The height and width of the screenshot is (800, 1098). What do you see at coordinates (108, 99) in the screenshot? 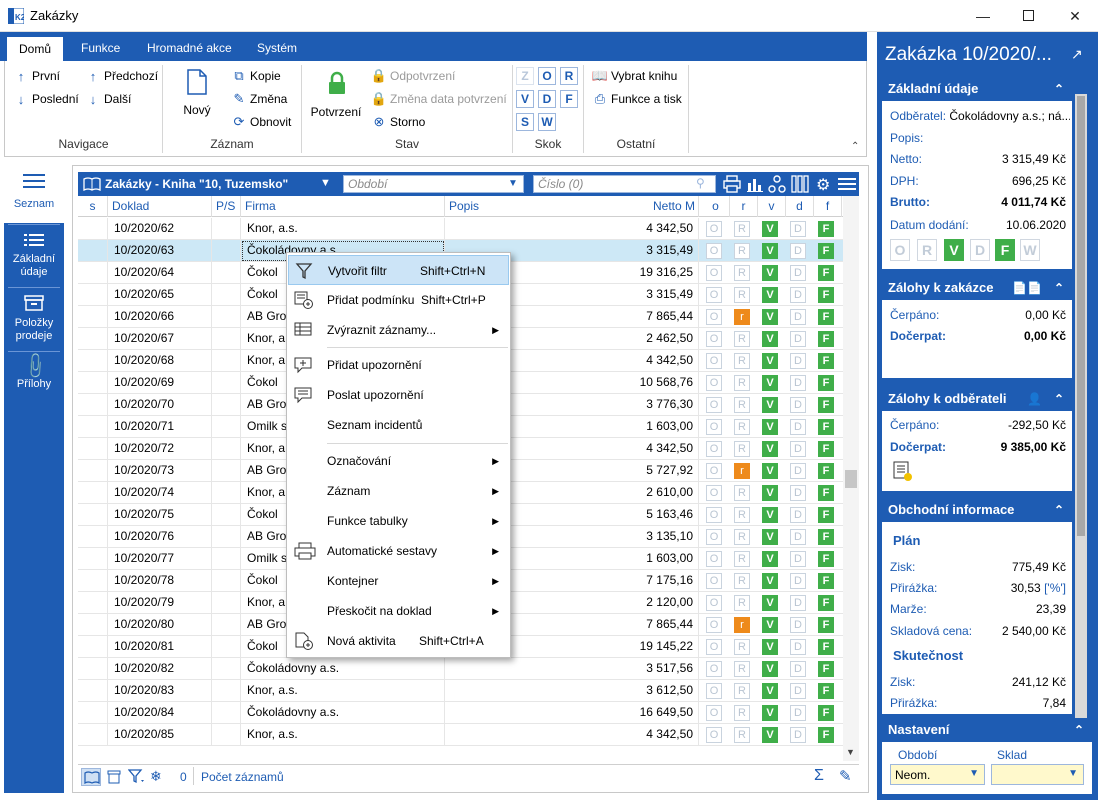
I see `next-button: ↓ Další` at bounding box center [108, 99].